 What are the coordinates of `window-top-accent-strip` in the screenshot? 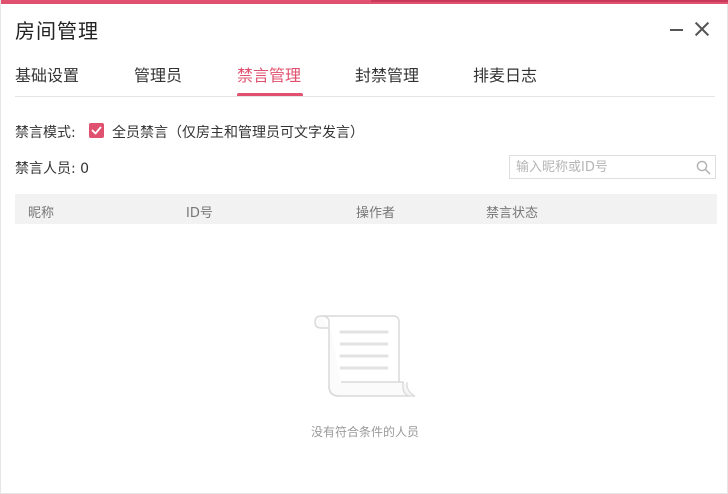 It's located at (549, 1).